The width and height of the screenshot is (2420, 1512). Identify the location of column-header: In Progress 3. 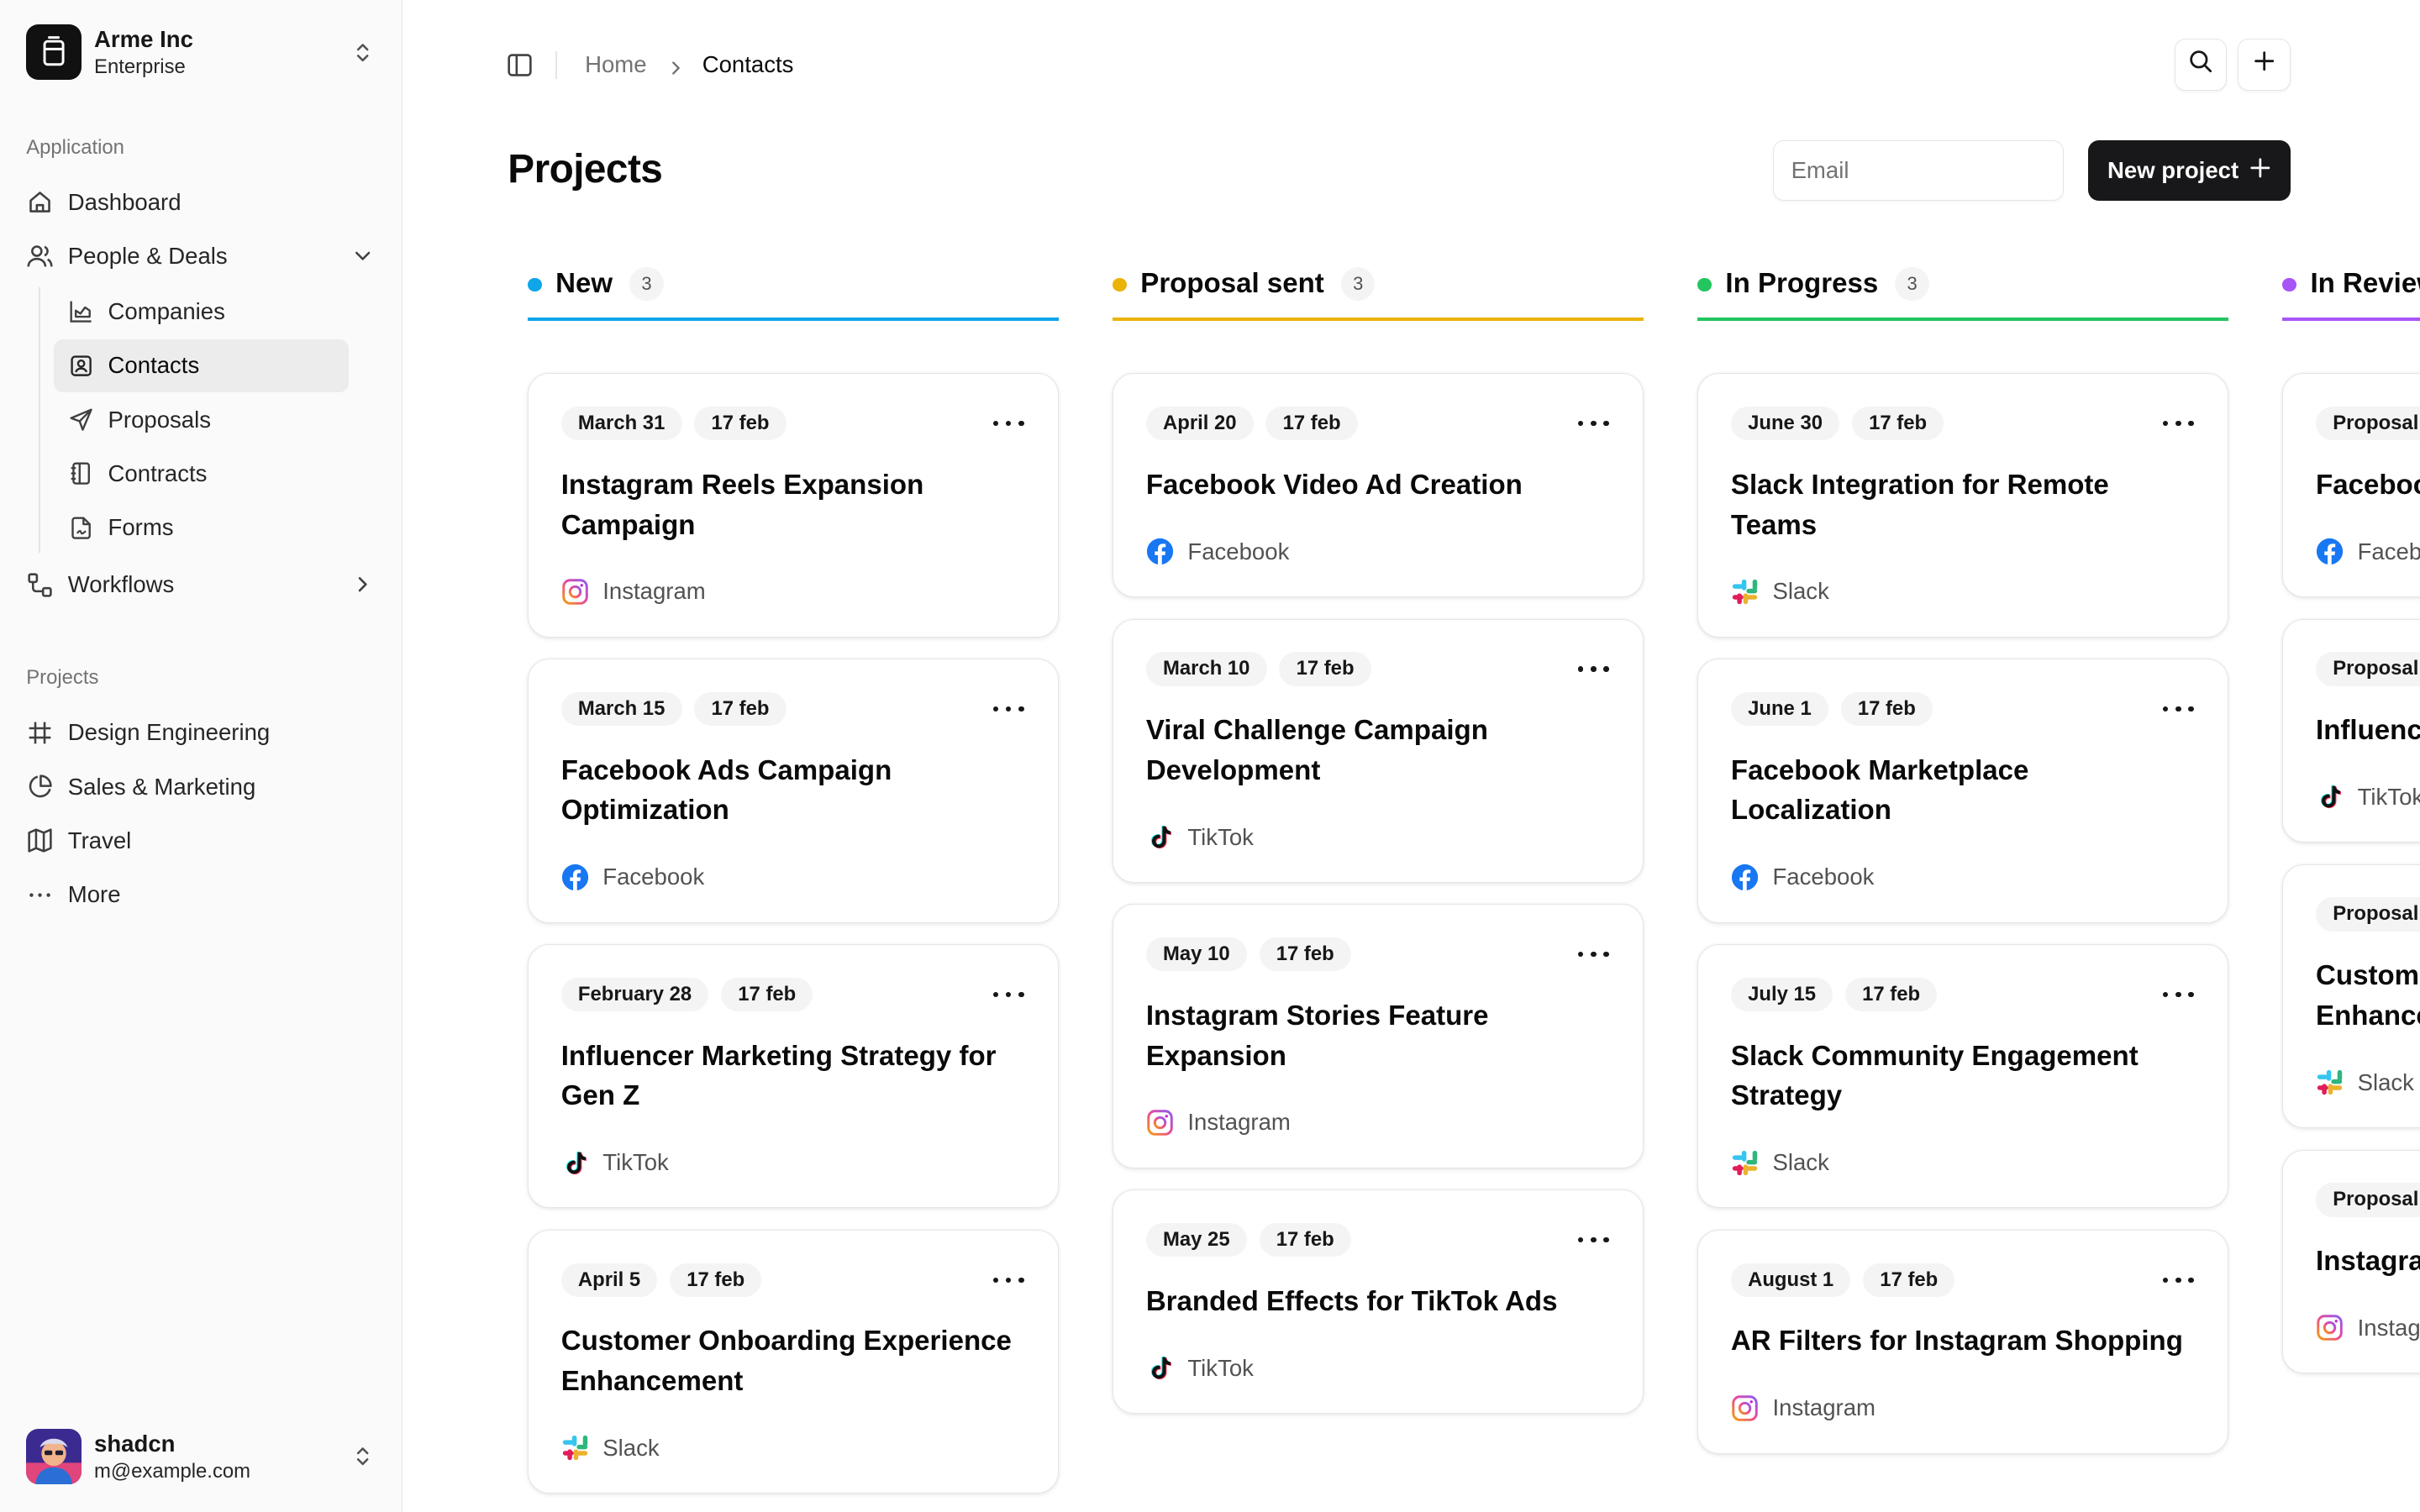
(1963, 284).